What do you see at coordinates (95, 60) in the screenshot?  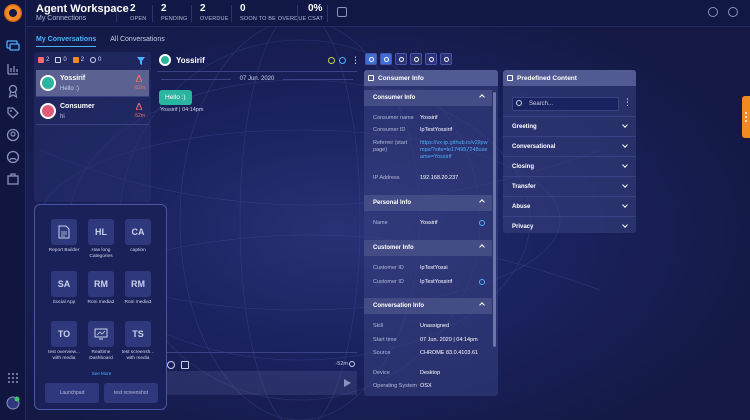 I see `counter-waiting: 0` at bounding box center [95, 60].